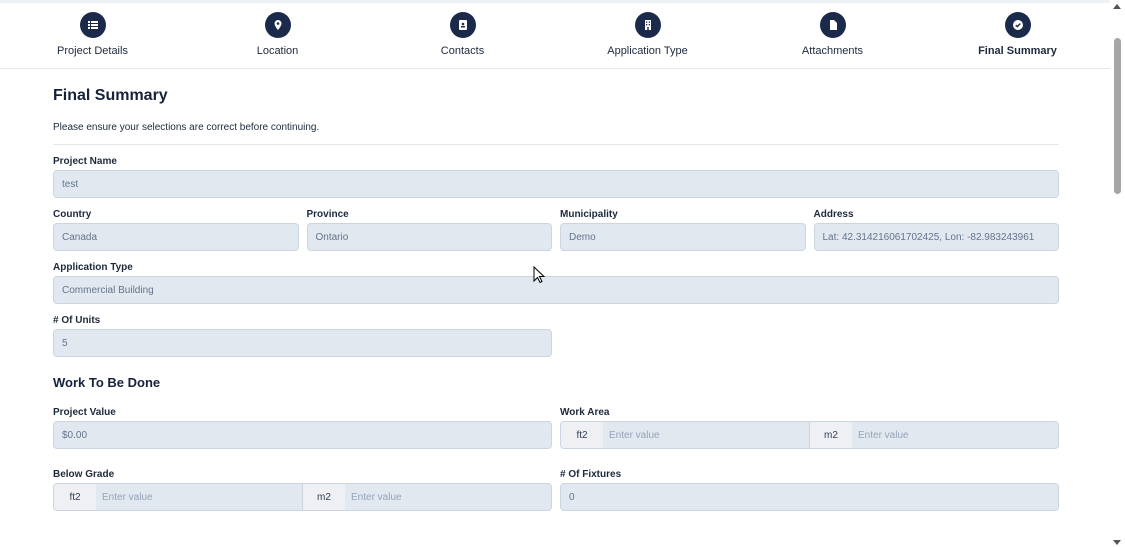  Describe the element at coordinates (589, 214) in the screenshot. I see `field-label: Municipality` at that location.